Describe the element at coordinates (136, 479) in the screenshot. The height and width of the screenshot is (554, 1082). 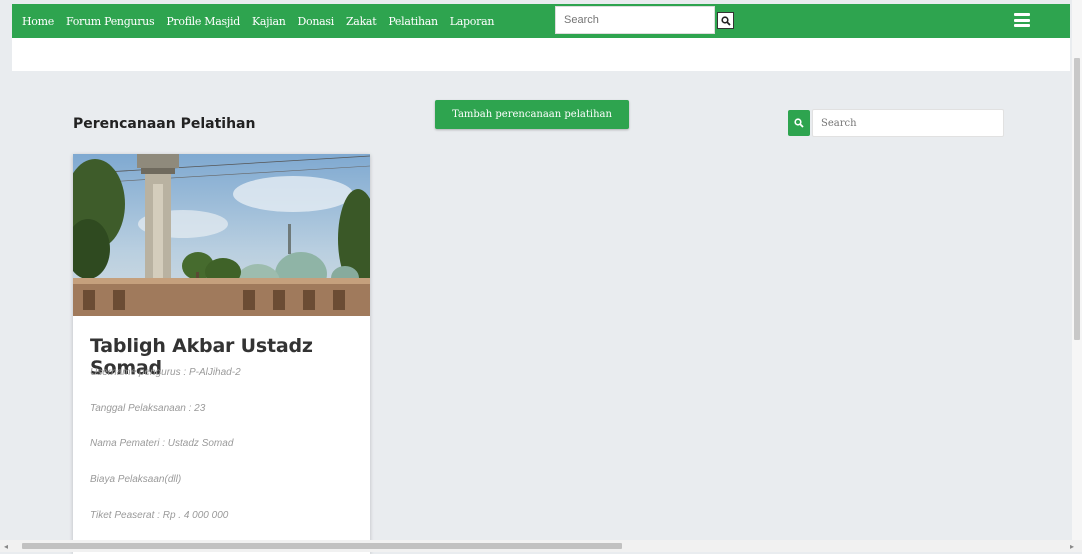
I see `card-field-cost: Biaya Pelaksaan(dll)` at that location.